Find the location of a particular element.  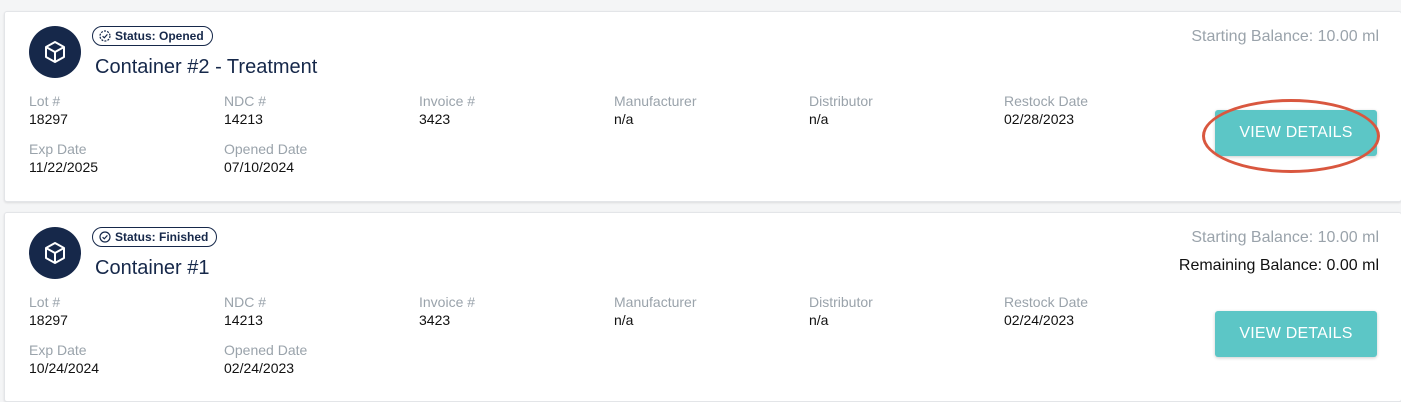

remaining-balance: Remaining Balance: 0.00 ml is located at coordinates (1278, 265).